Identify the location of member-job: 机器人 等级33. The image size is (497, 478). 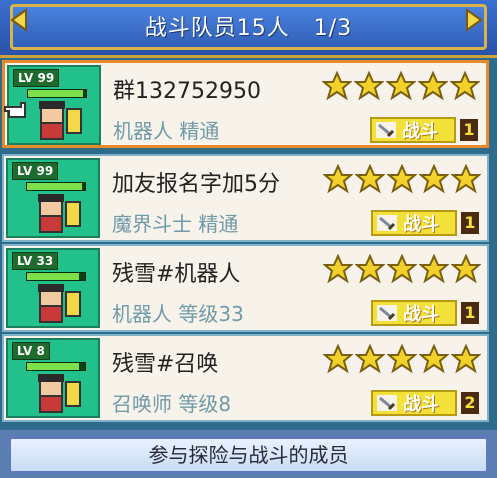
(178, 314).